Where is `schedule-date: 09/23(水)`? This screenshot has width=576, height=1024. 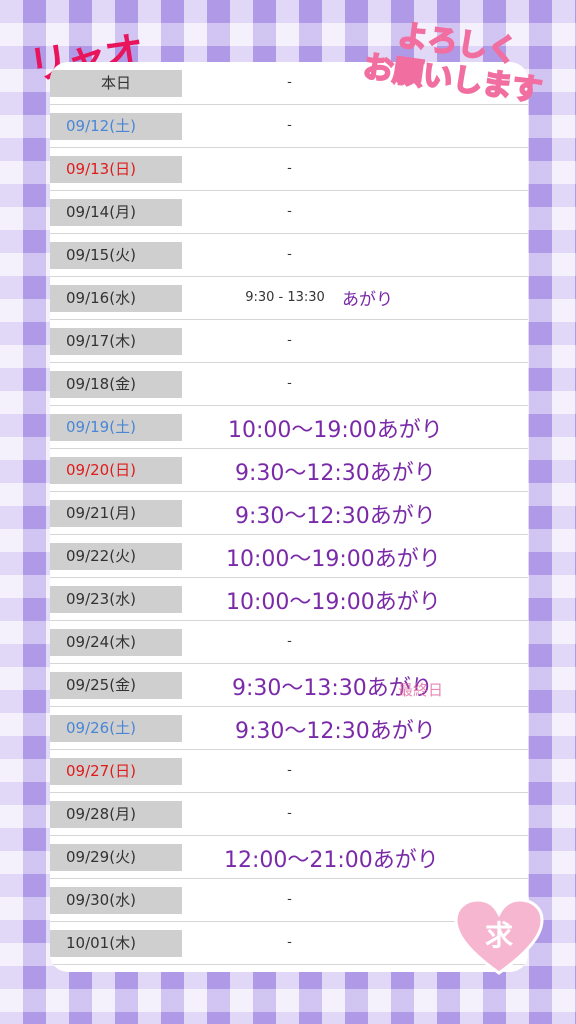
schedule-date: 09/23(水) is located at coordinates (116, 599).